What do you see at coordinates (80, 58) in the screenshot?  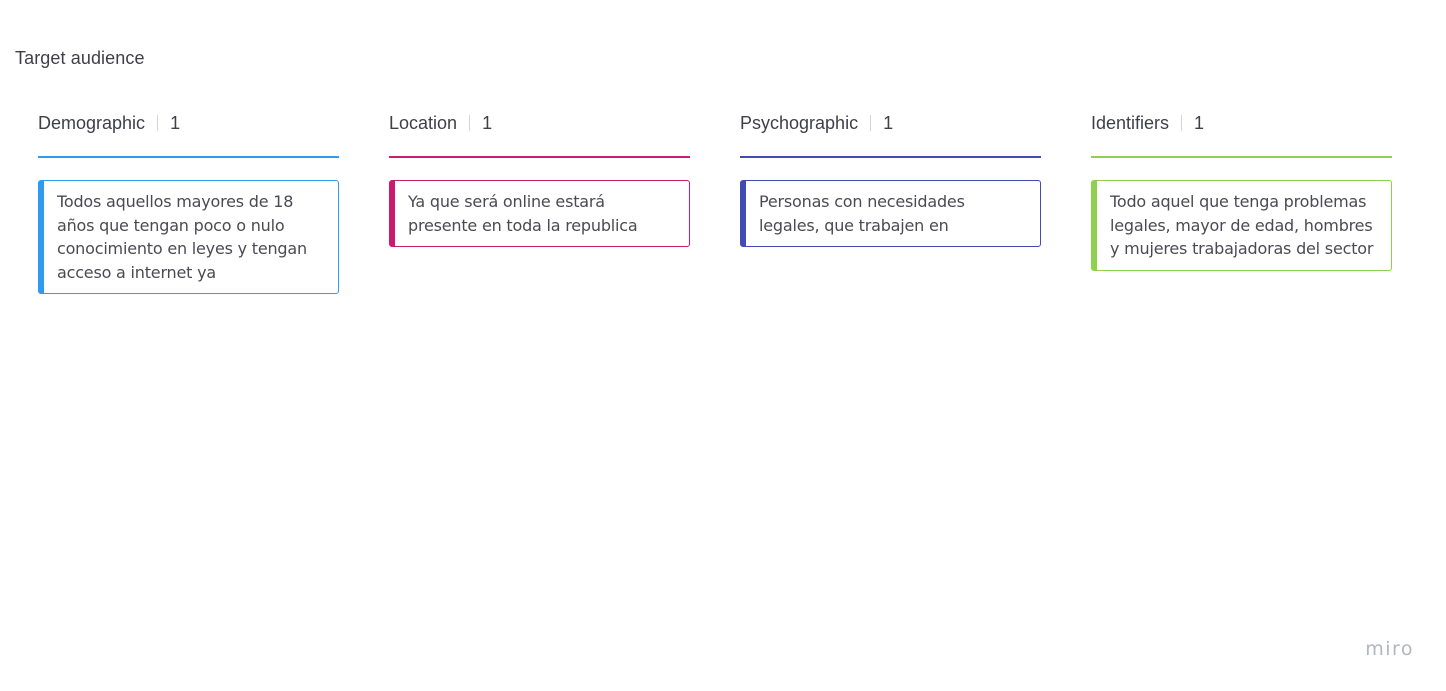 I see `frame-title: Target audience` at bounding box center [80, 58].